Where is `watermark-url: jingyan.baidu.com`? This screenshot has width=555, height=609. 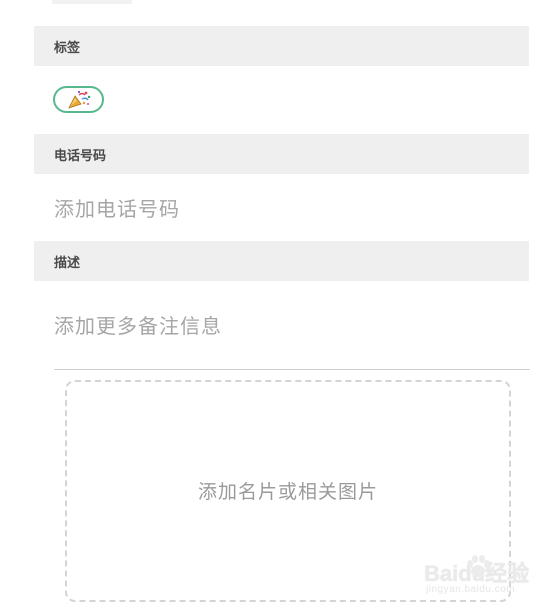 watermark-url: jingyan.baidu.com is located at coordinates (471, 589).